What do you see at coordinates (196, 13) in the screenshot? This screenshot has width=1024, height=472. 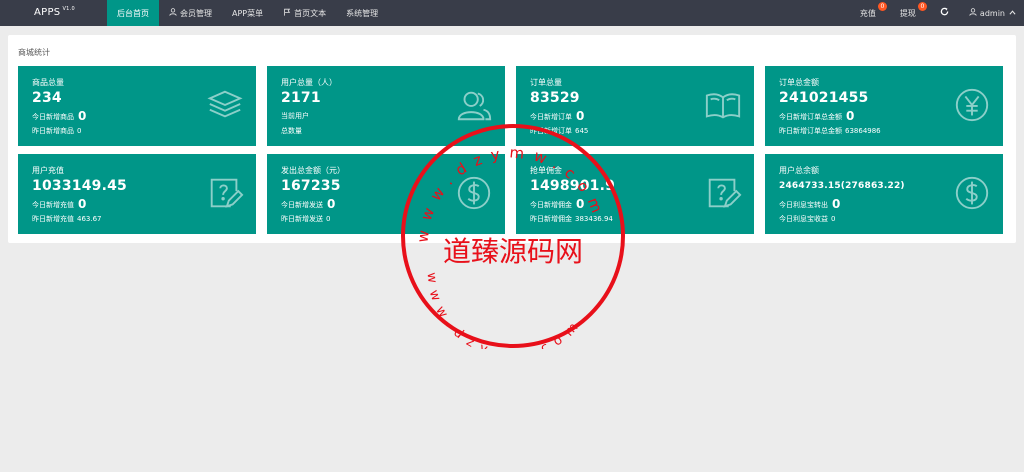 I see `nav-label-members: 会员管理` at bounding box center [196, 13].